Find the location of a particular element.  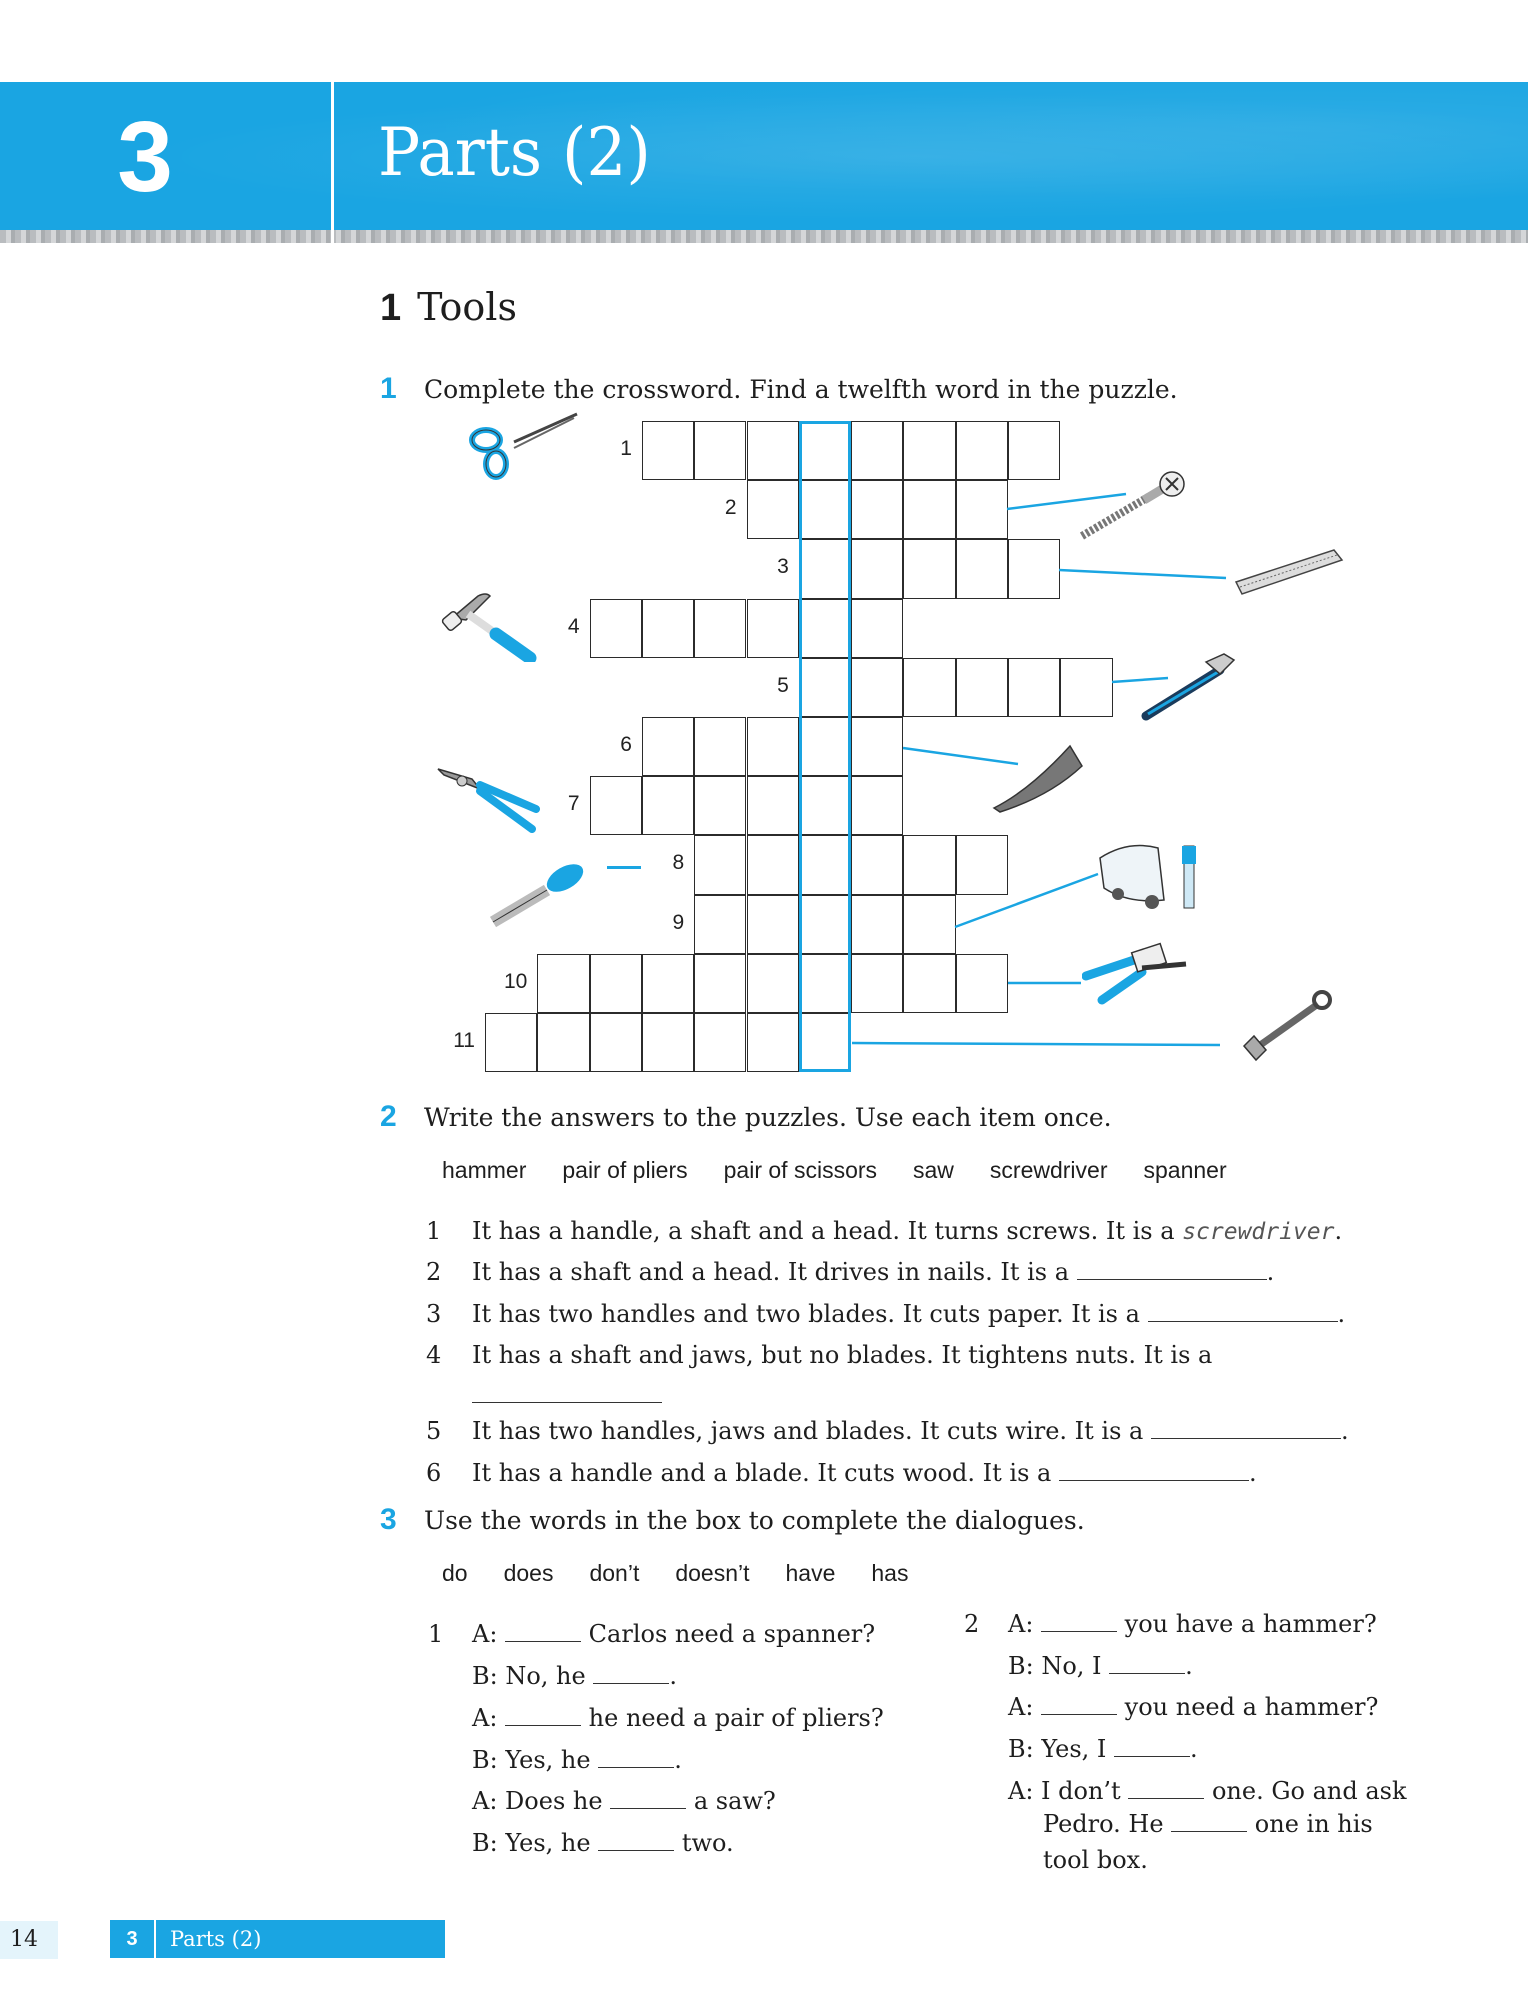

word-box-item: saw is located at coordinates (933, 1170).